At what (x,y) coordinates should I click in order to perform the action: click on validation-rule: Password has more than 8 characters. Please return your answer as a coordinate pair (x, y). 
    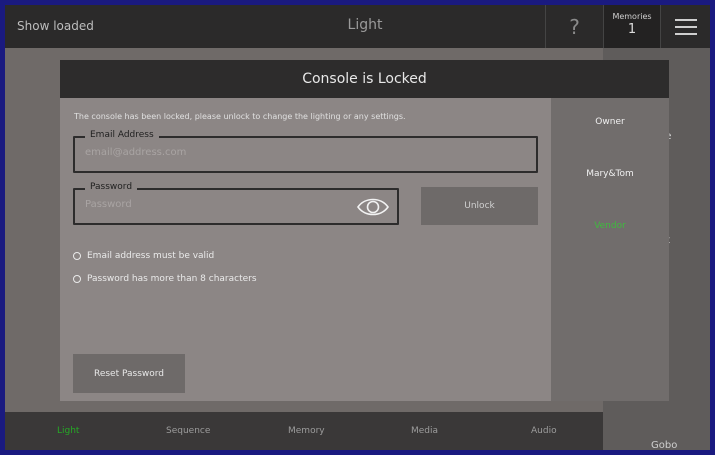
    Looking at the image, I should click on (165, 279).